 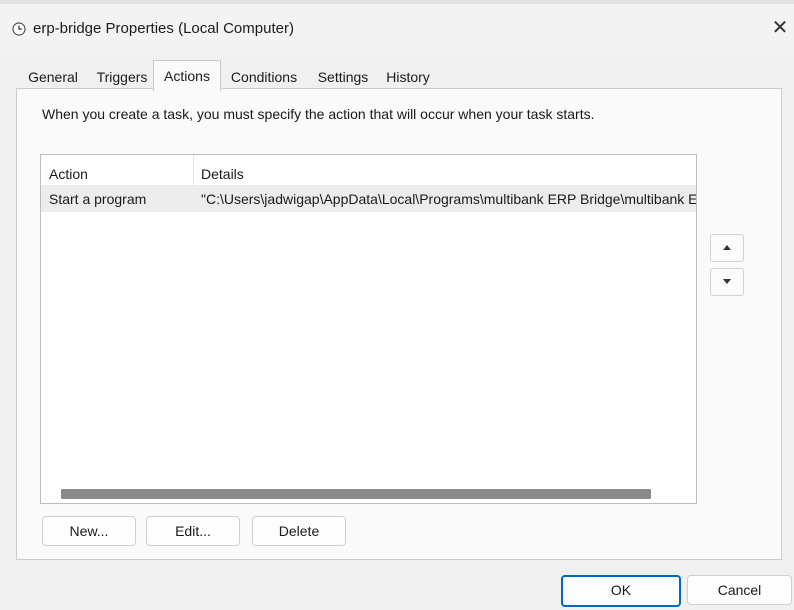 I want to click on column-header-details: Details, so click(x=222, y=174).